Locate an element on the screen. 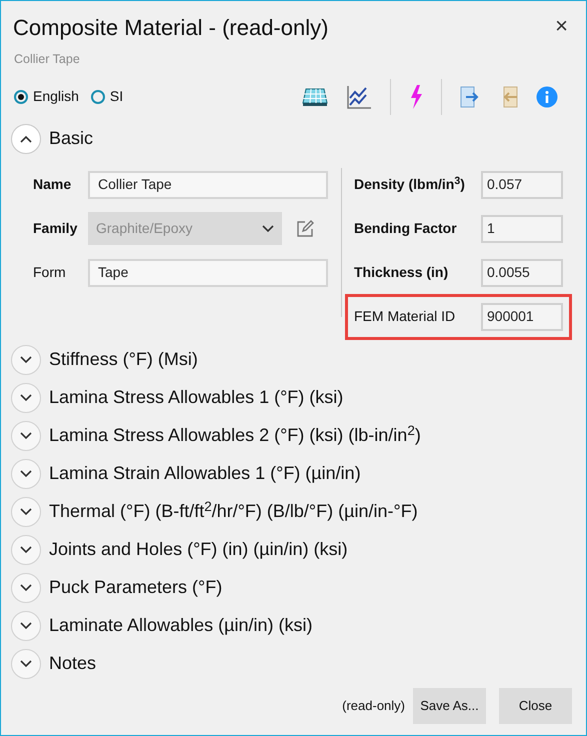 The width and height of the screenshot is (587, 736). text-field: Tape is located at coordinates (208, 272).